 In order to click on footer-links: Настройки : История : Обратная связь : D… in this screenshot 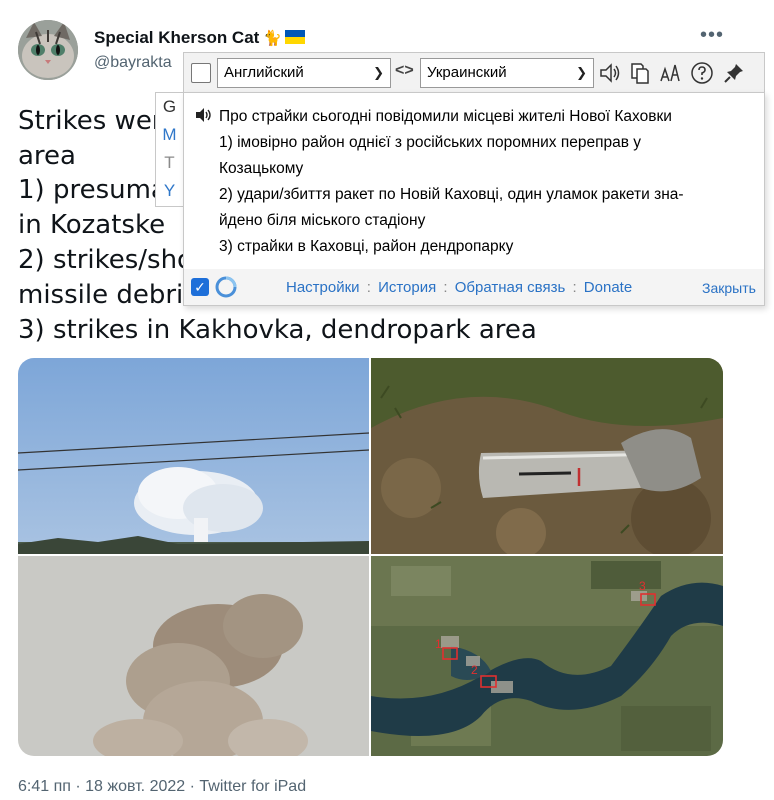, I will do `click(459, 287)`.